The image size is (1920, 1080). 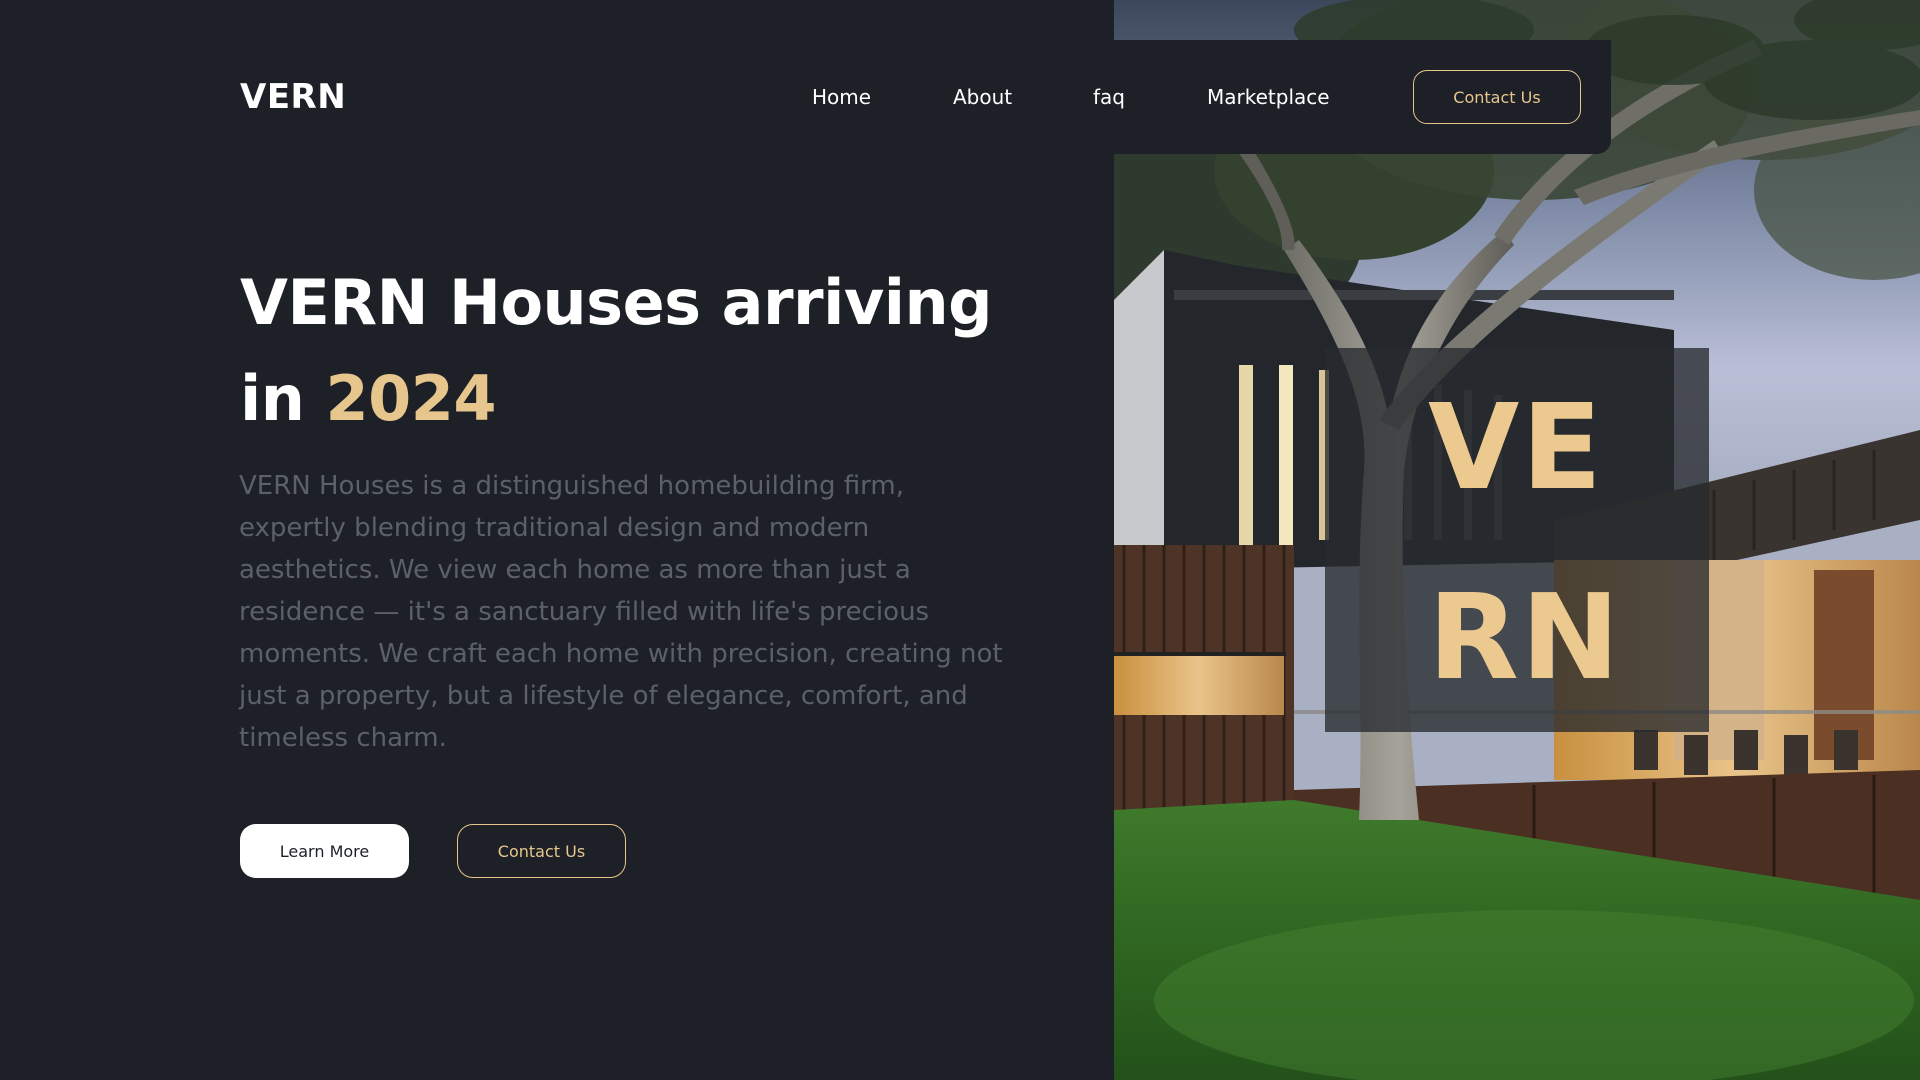 I want to click on hero-headline: VERN Houses arriving in 2024, so click(x=650, y=351).